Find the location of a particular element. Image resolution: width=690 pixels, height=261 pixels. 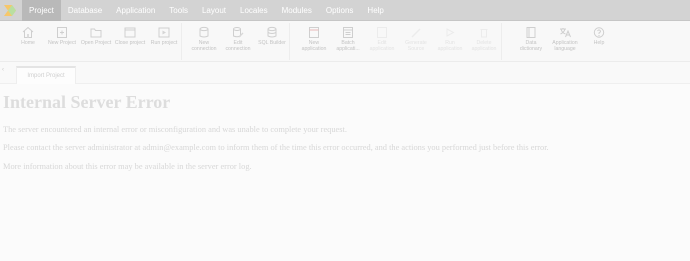

delete-application-label: Delete application is located at coordinates (484, 46).